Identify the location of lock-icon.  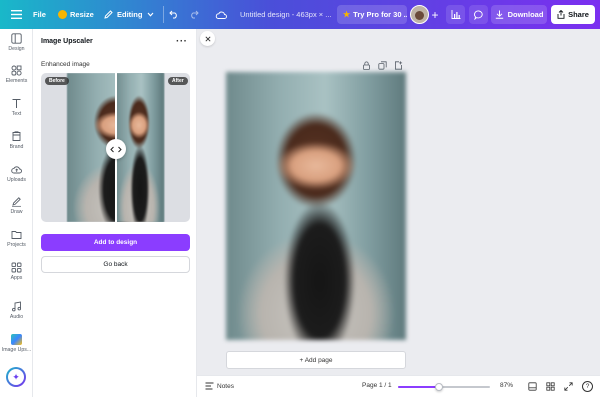
(366, 65).